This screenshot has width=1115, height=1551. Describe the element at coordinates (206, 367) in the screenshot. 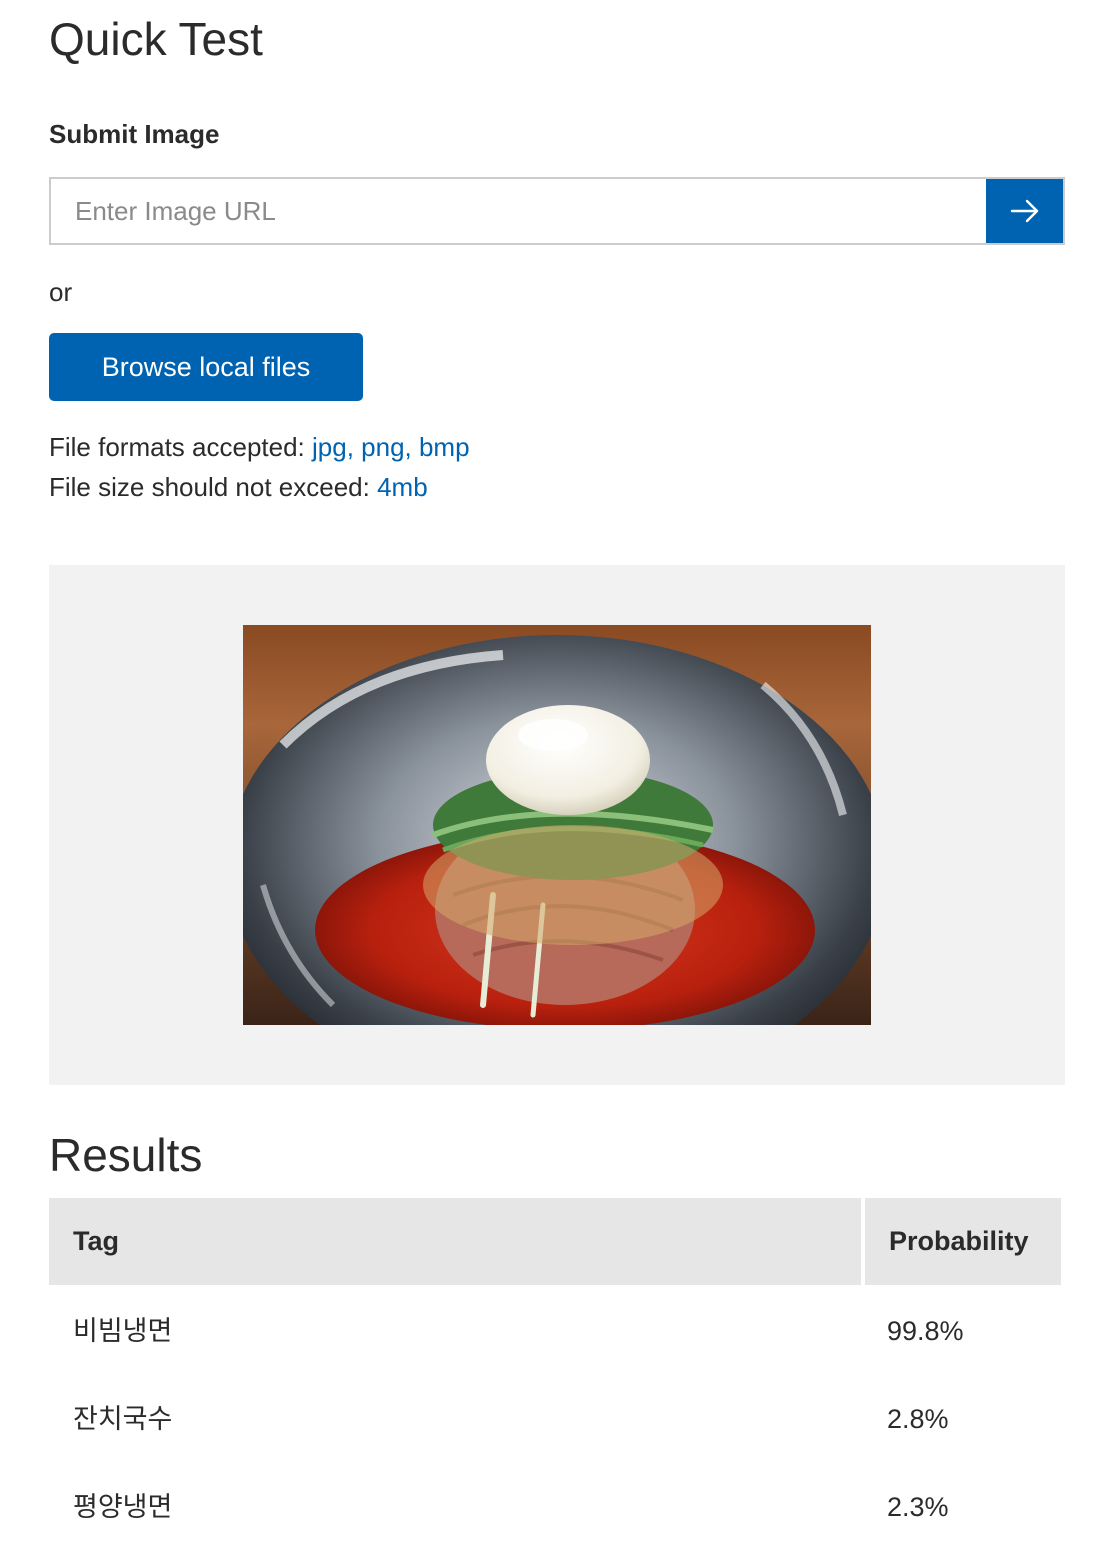

I see `browse-local-files-button: Browse local files` at that location.